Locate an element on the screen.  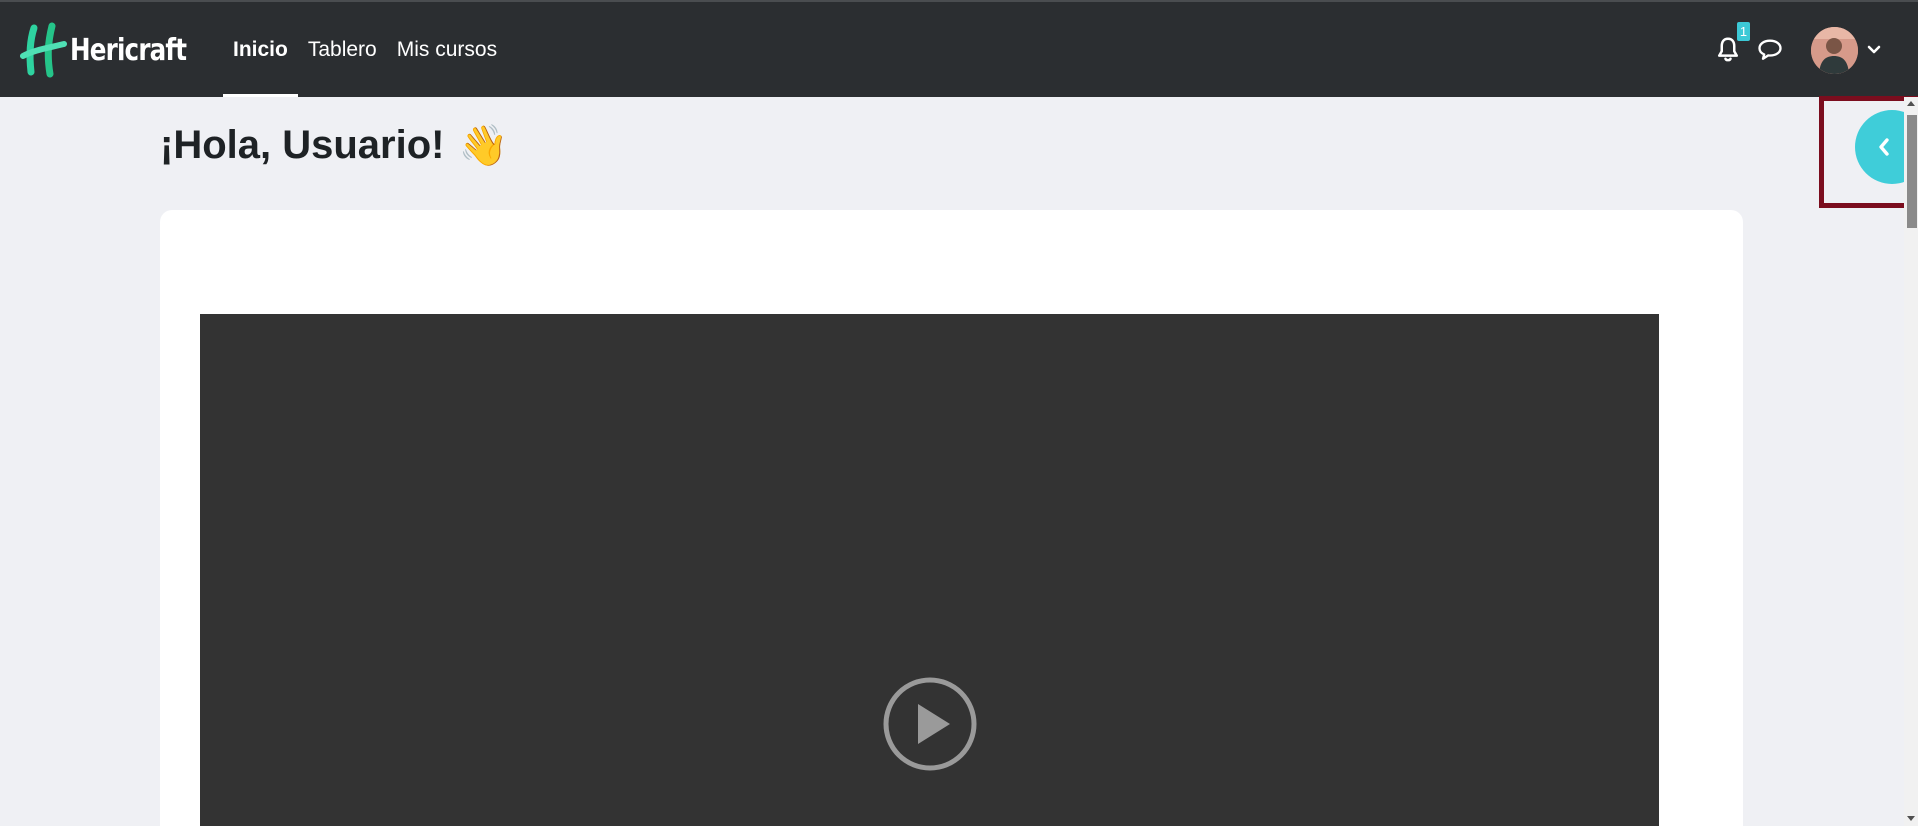
play-icon is located at coordinates (930, 724).